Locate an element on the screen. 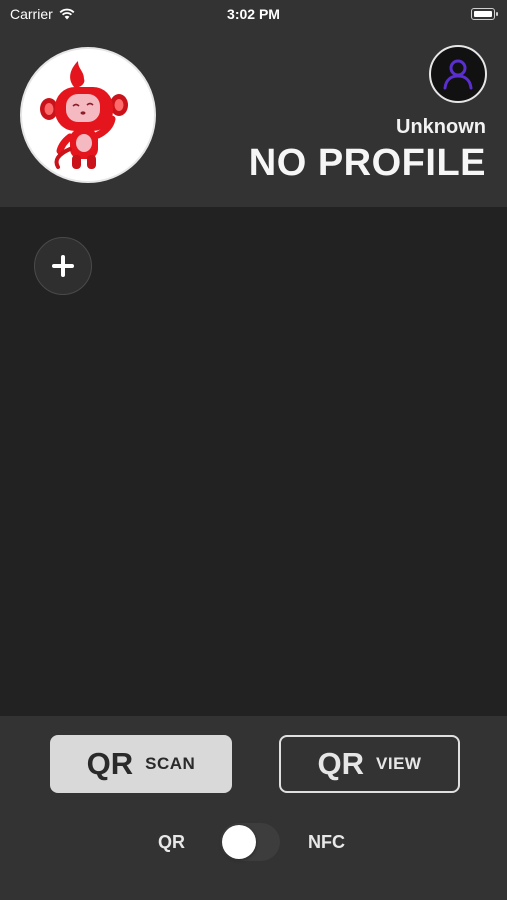 The width and height of the screenshot is (507, 900). status-bar: Carrier 3:02 PM is located at coordinates (253, 15).